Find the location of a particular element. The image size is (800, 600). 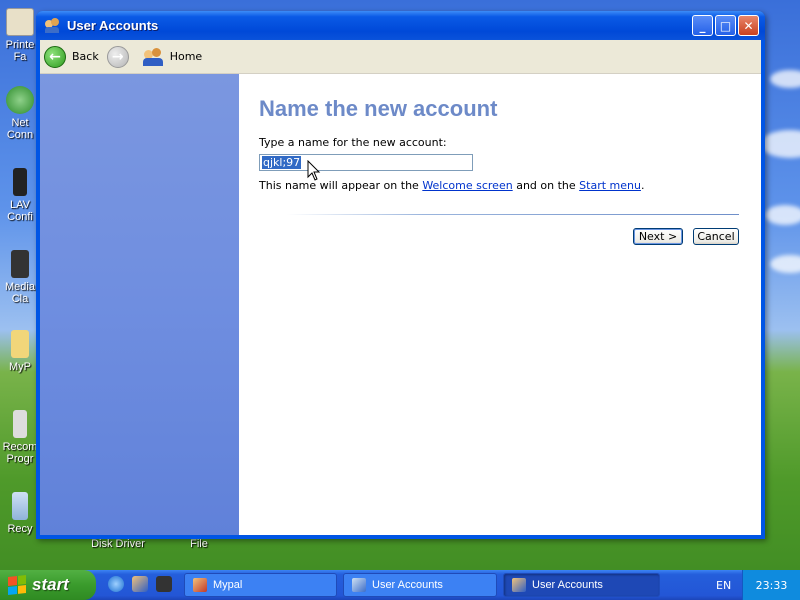

account-name-input: qjkl;97 is located at coordinates (366, 162).